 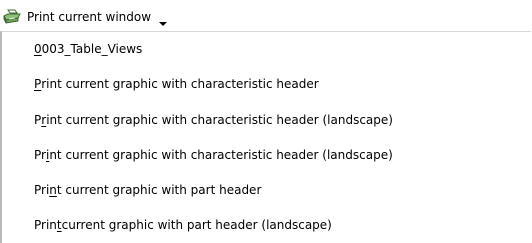 I want to click on menu-item-label-pre: Prin, so click(x=45, y=225).